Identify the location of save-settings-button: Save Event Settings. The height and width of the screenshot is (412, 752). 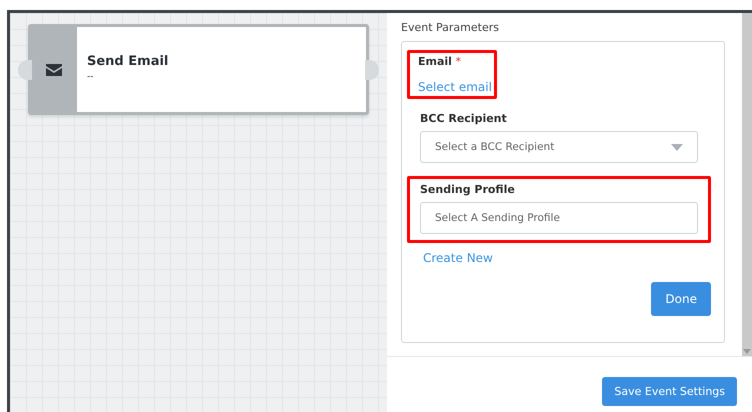
(669, 391).